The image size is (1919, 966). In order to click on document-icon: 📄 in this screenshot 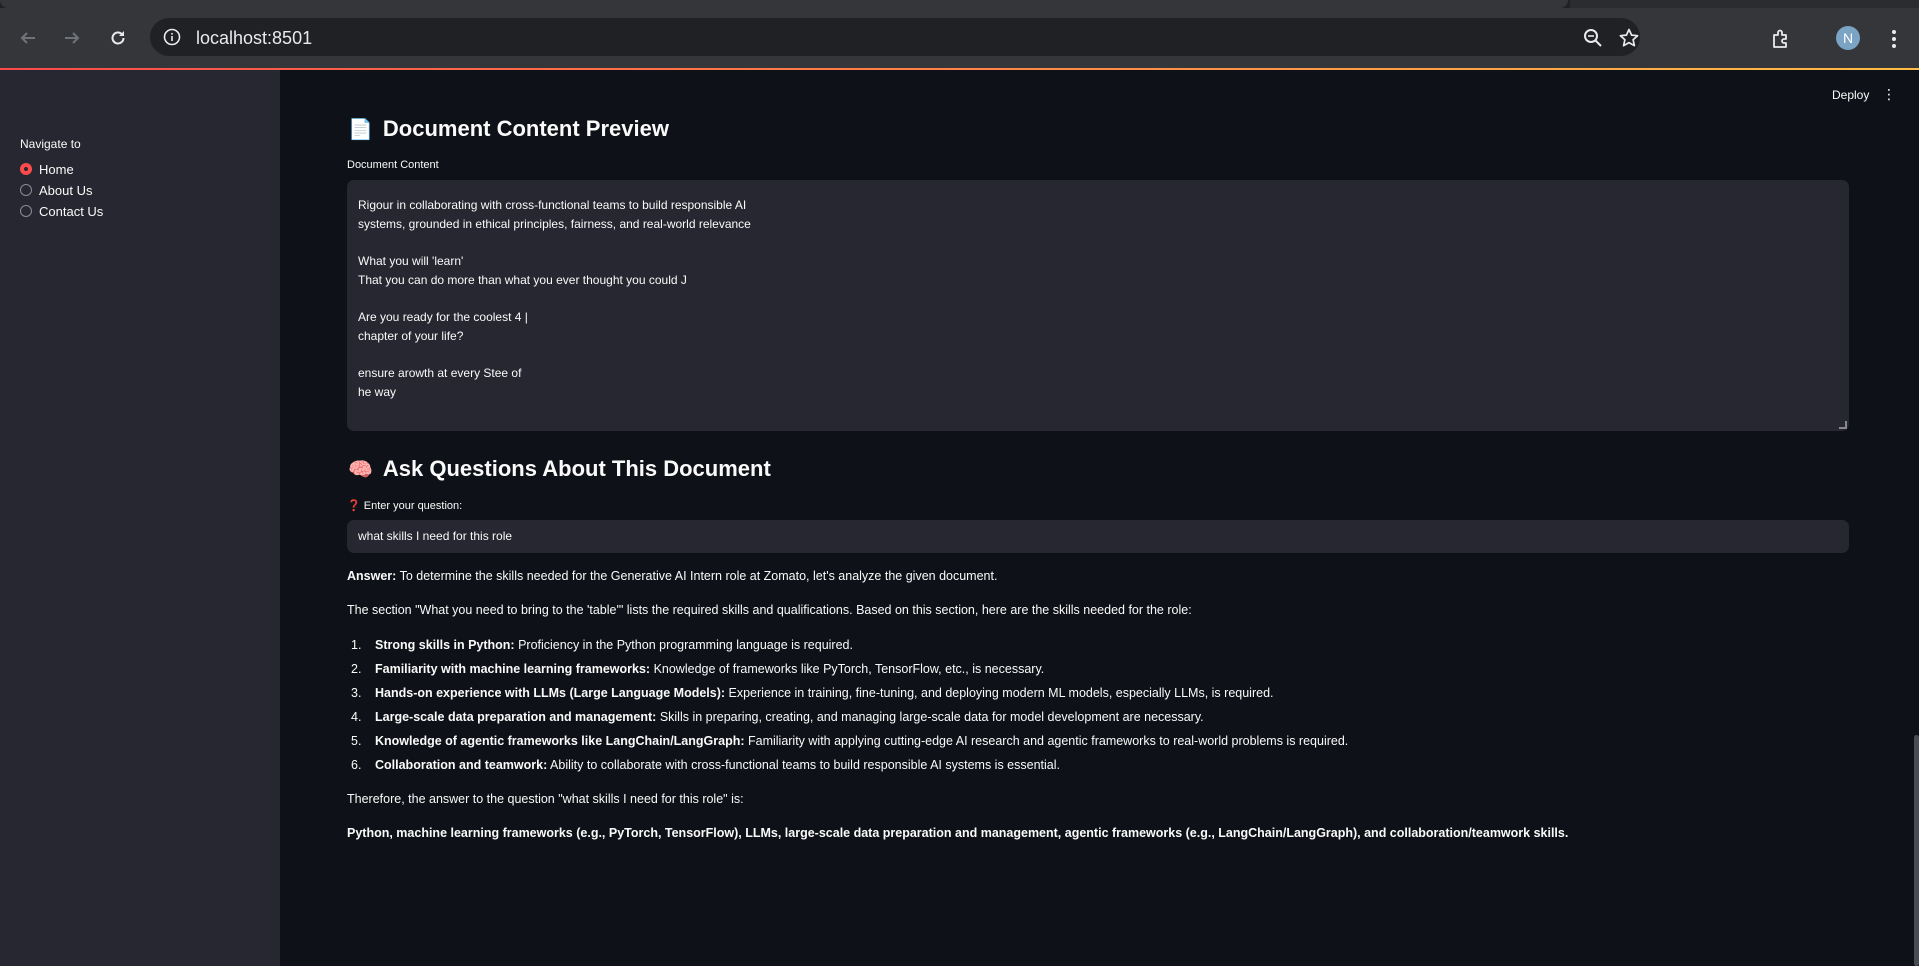, I will do `click(360, 129)`.